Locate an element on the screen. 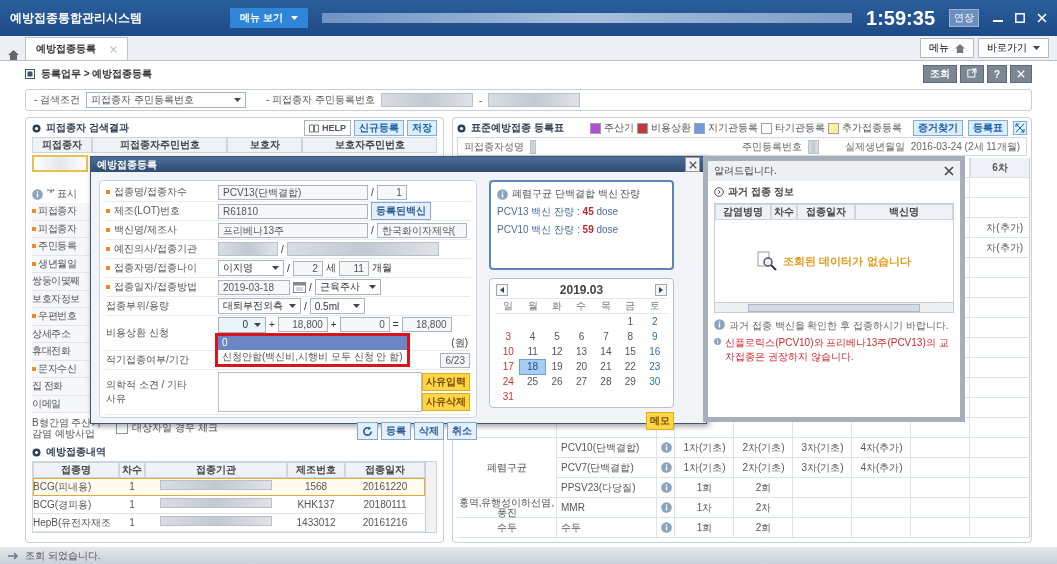 Image resolution: width=1057 pixels, height=564 pixels. horizontal-scrollbar is located at coordinates (834, 307).